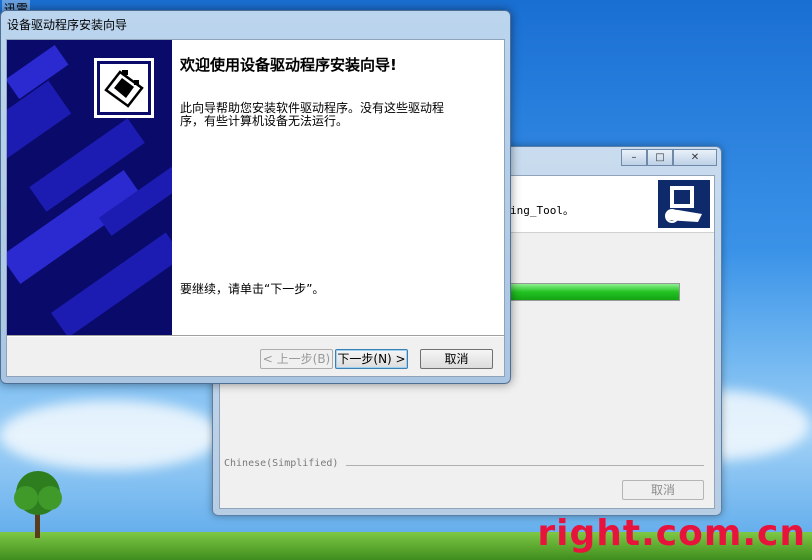 This screenshot has height=560, width=812. I want to click on progress-bar, so click(595, 292).